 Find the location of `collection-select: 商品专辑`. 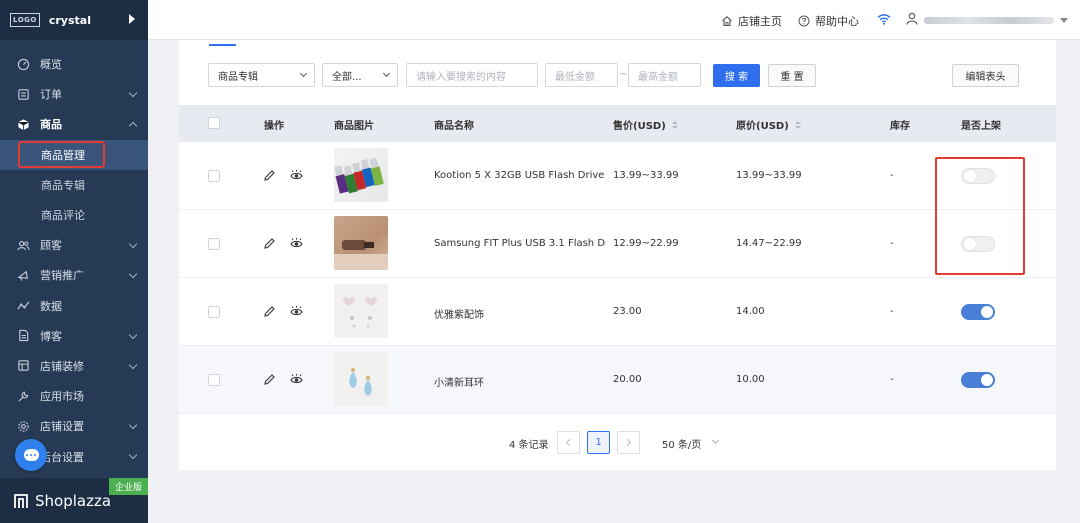

collection-select: 商品专辑 is located at coordinates (261, 75).